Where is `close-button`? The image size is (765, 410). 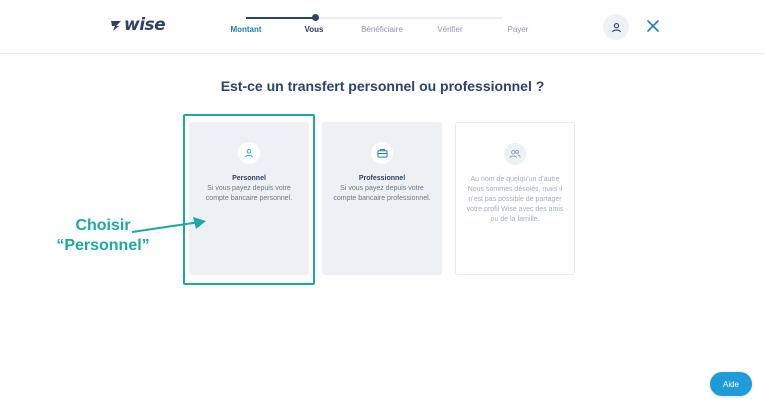
close-button is located at coordinates (653, 26).